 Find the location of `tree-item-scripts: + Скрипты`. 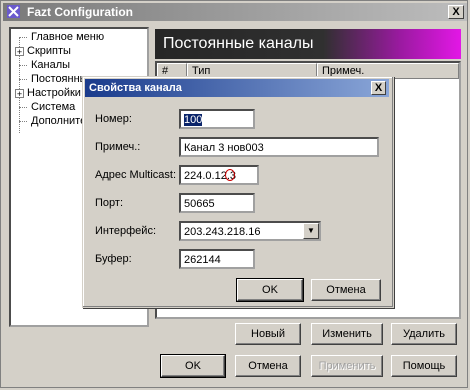

tree-item-scripts: + Скрипты is located at coordinates (43, 51).